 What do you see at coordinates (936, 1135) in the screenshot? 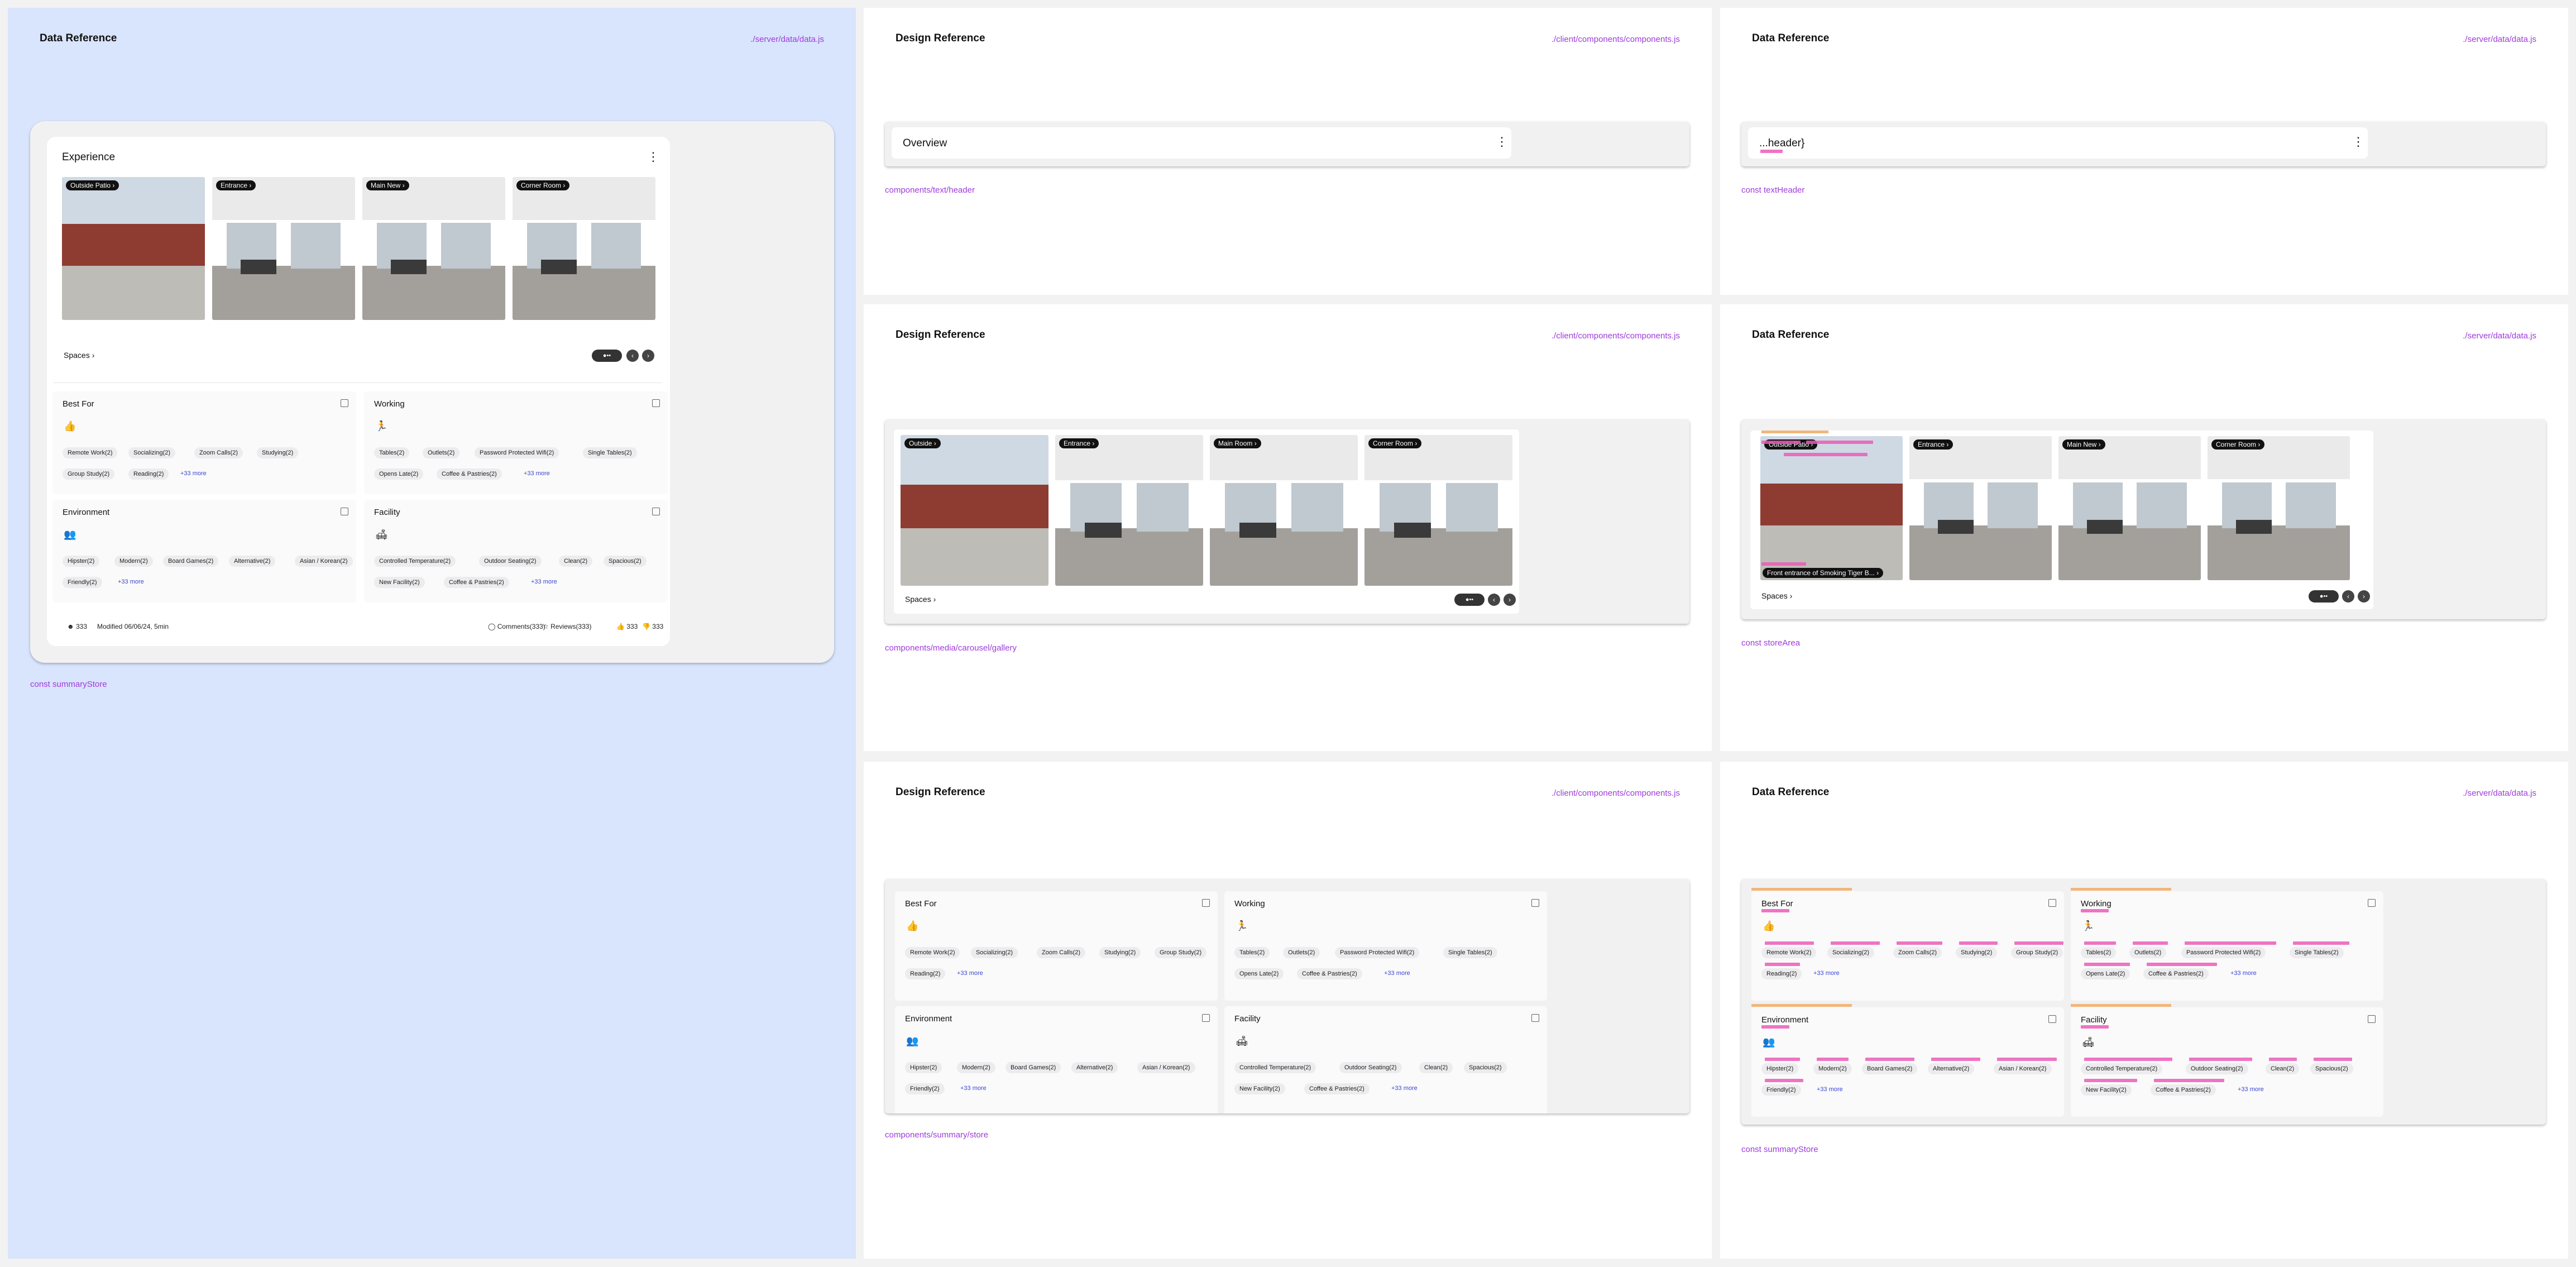
I see `component-link: components/summary/store` at bounding box center [936, 1135].